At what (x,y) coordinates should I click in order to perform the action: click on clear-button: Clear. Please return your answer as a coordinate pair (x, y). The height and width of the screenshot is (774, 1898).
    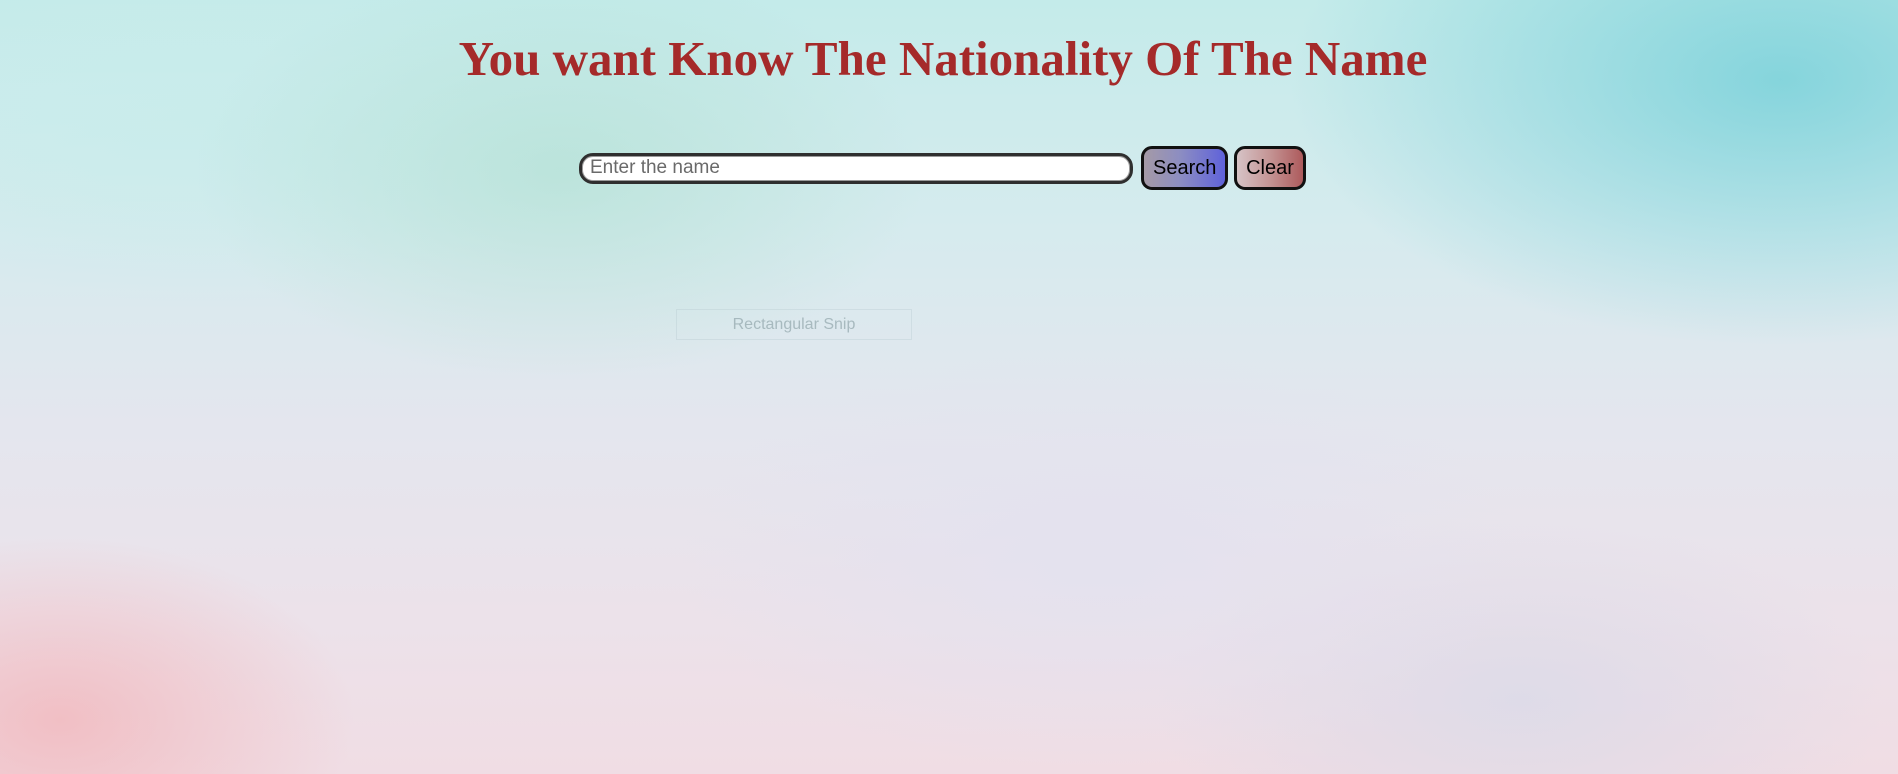
    Looking at the image, I should click on (1270, 168).